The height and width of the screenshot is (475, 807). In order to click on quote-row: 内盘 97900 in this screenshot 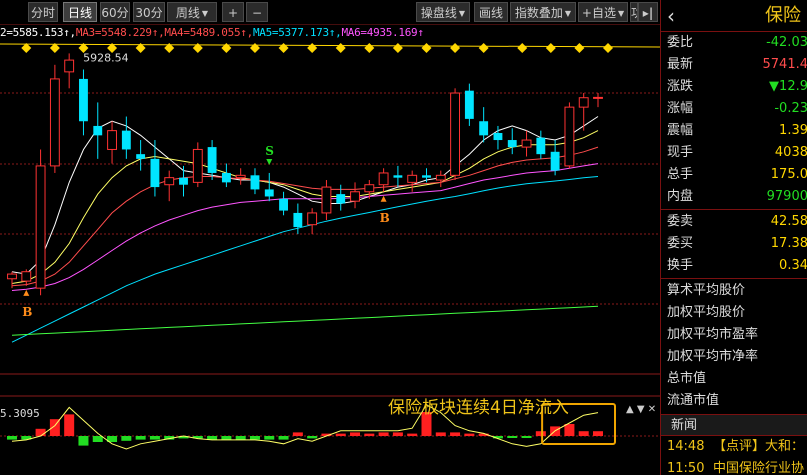, I will do `click(734, 197)`.